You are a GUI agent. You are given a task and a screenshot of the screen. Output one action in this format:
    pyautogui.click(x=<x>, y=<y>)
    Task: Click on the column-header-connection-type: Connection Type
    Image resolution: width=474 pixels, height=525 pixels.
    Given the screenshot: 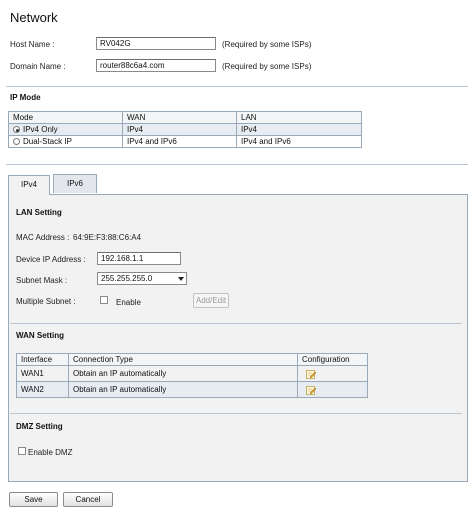 What is the action you would take?
    pyautogui.click(x=183, y=359)
    